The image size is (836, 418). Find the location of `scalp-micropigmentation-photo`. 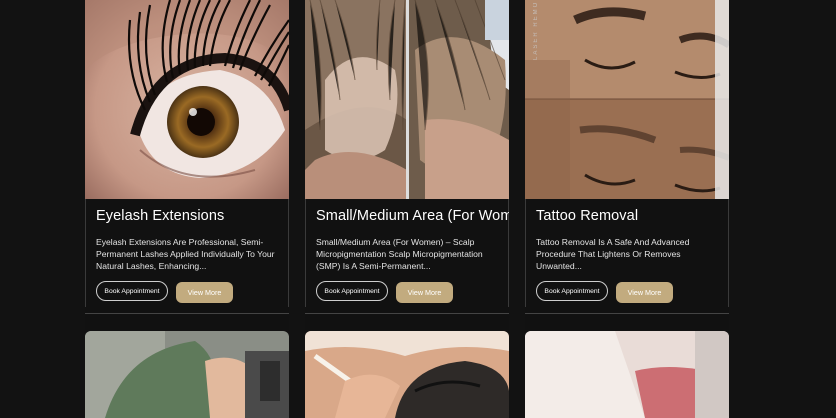

scalp-micropigmentation-photo is located at coordinates (407, 99).